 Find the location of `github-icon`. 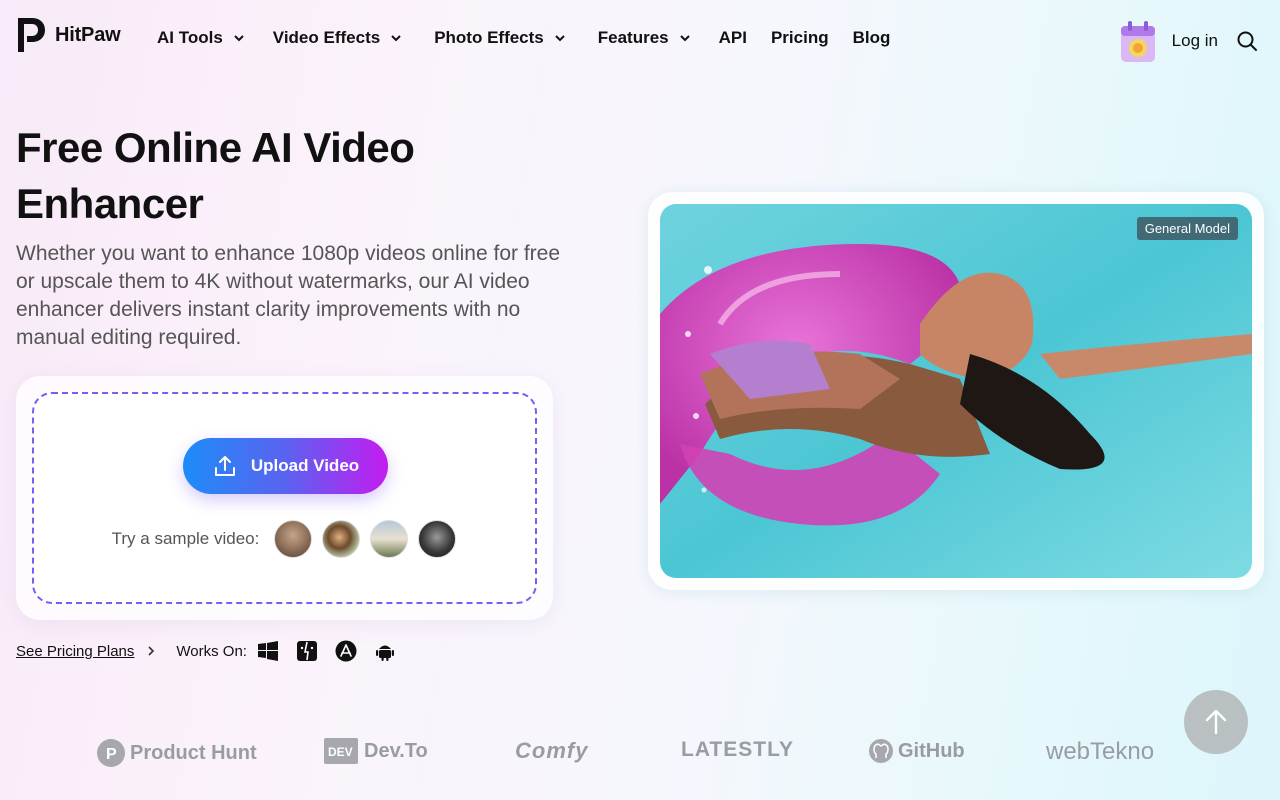

github-icon is located at coordinates (881, 751).